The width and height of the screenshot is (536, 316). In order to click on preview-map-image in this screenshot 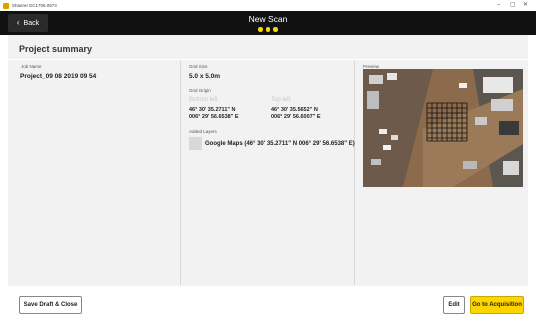, I will do `click(443, 128)`.